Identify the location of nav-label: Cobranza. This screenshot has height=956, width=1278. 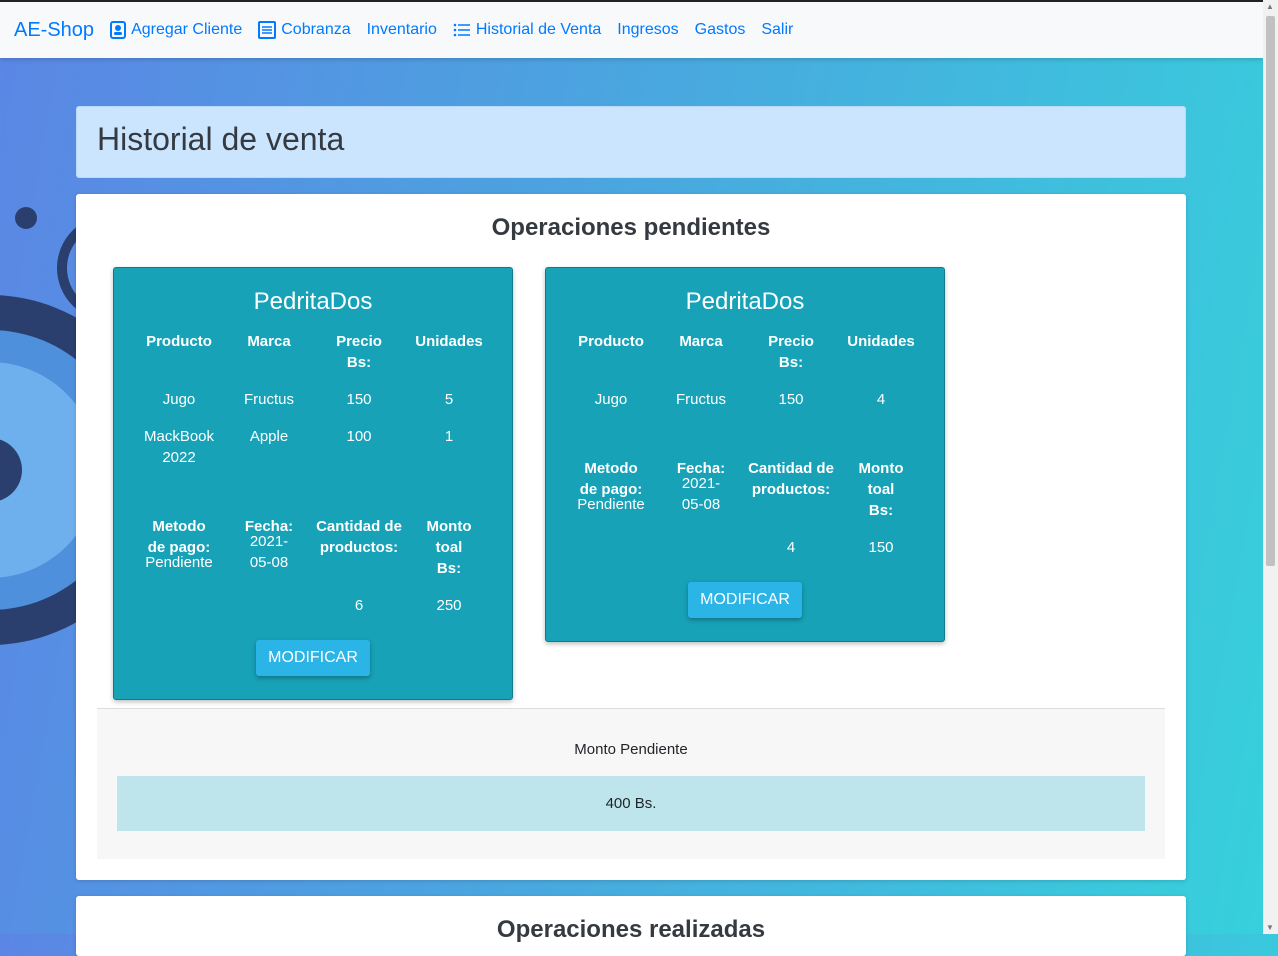
(316, 29).